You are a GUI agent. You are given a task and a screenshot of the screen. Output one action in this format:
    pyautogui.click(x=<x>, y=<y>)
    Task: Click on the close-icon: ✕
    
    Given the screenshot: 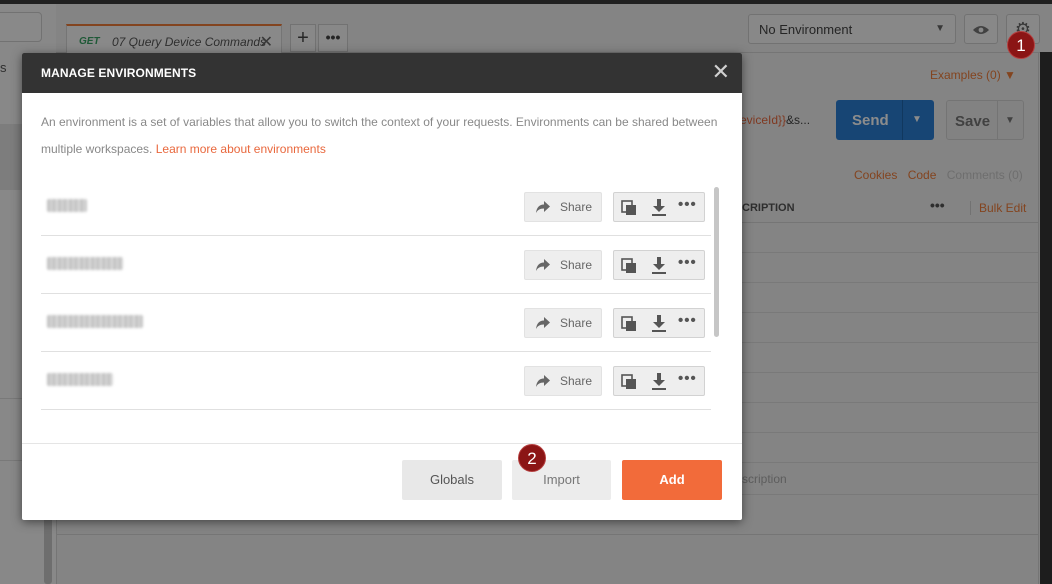 What is the action you would take?
    pyautogui.click(x=721, y=72)
    